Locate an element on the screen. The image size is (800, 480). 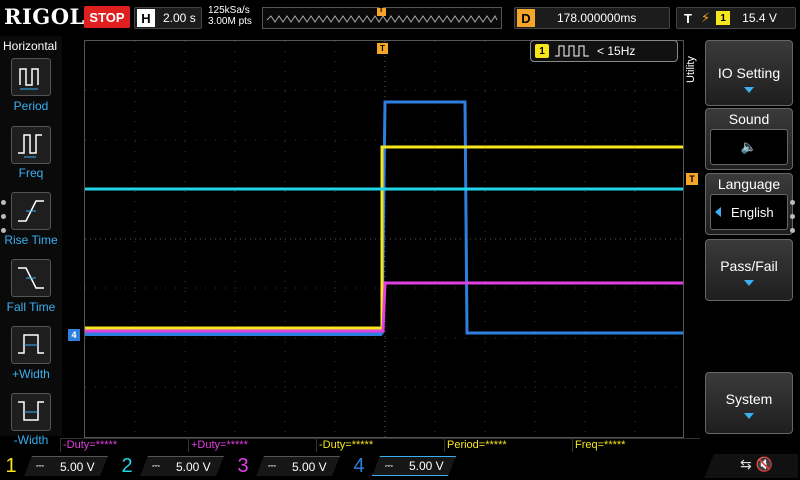
freq-readout-text: < 15Hz is located at coordinates (616, 51).